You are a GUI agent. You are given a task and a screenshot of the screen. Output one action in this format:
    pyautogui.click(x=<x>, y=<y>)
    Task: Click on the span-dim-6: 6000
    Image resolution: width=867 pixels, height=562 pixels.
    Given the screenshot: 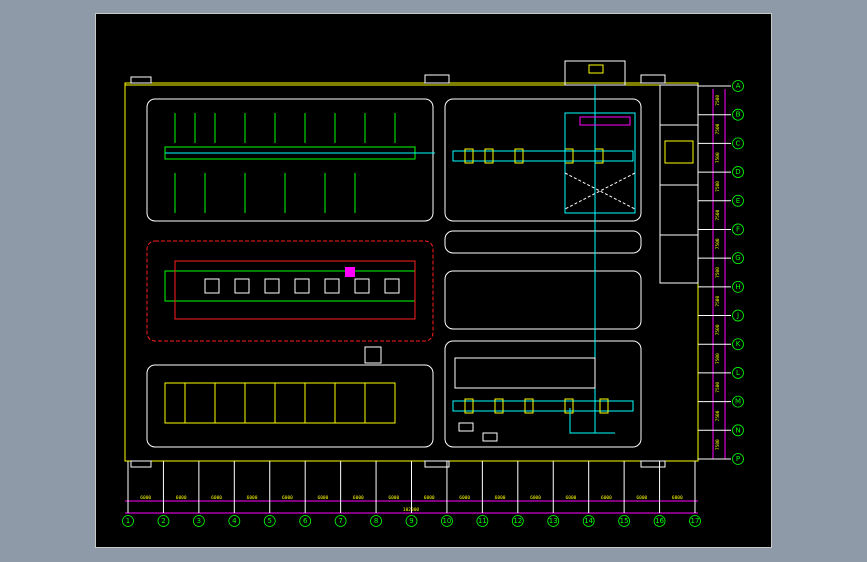 What is the action you would take?
    pyautogui.click(x=322, y=498)
    